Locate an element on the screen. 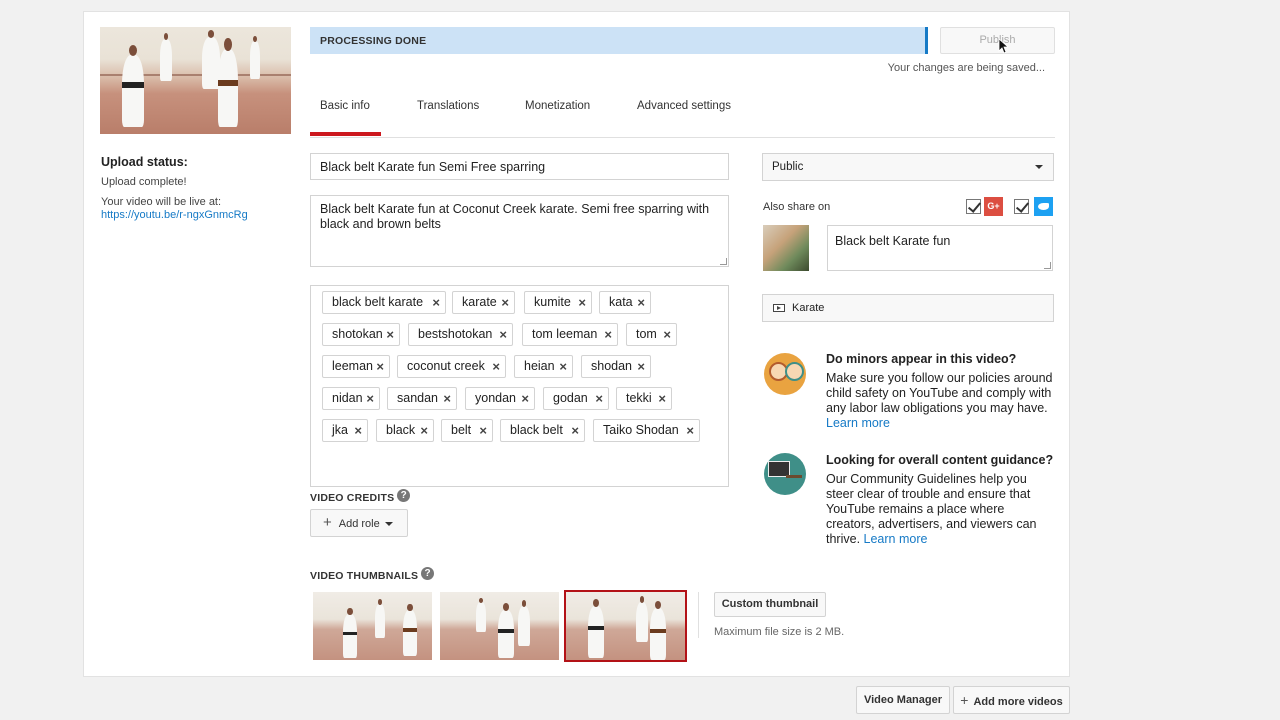 The image size is (1280, 720). live-at-text: Your video will be live at: is located at coordinates (161, 202).